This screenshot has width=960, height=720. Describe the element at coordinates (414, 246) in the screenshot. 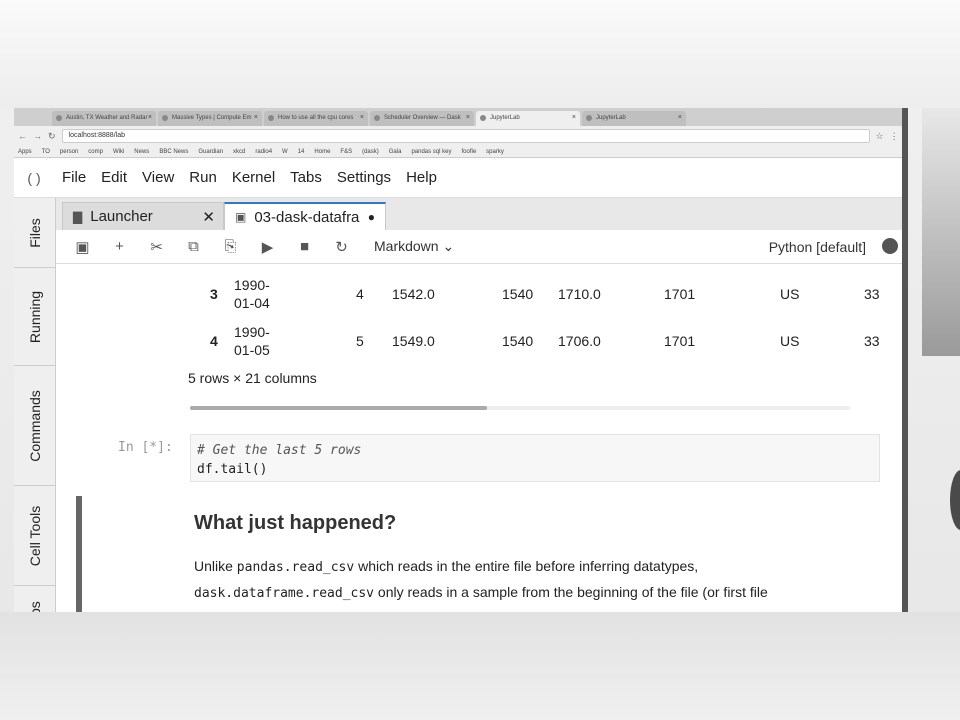

I see `cell-type-select: Markdown ⌄` at that location.